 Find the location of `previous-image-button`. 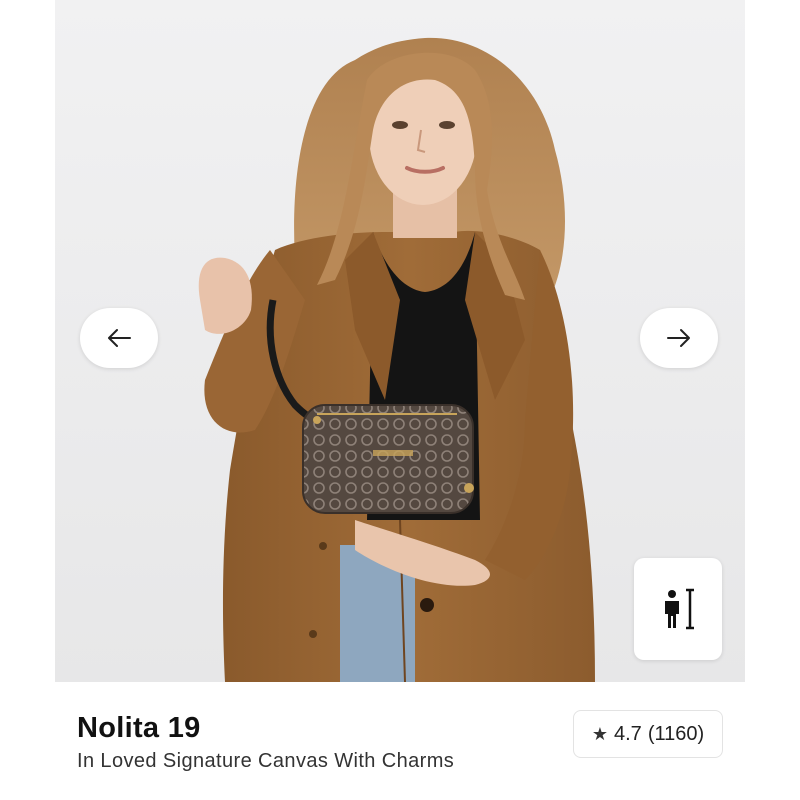

previous-image-button is located at coordinates (119, 338).